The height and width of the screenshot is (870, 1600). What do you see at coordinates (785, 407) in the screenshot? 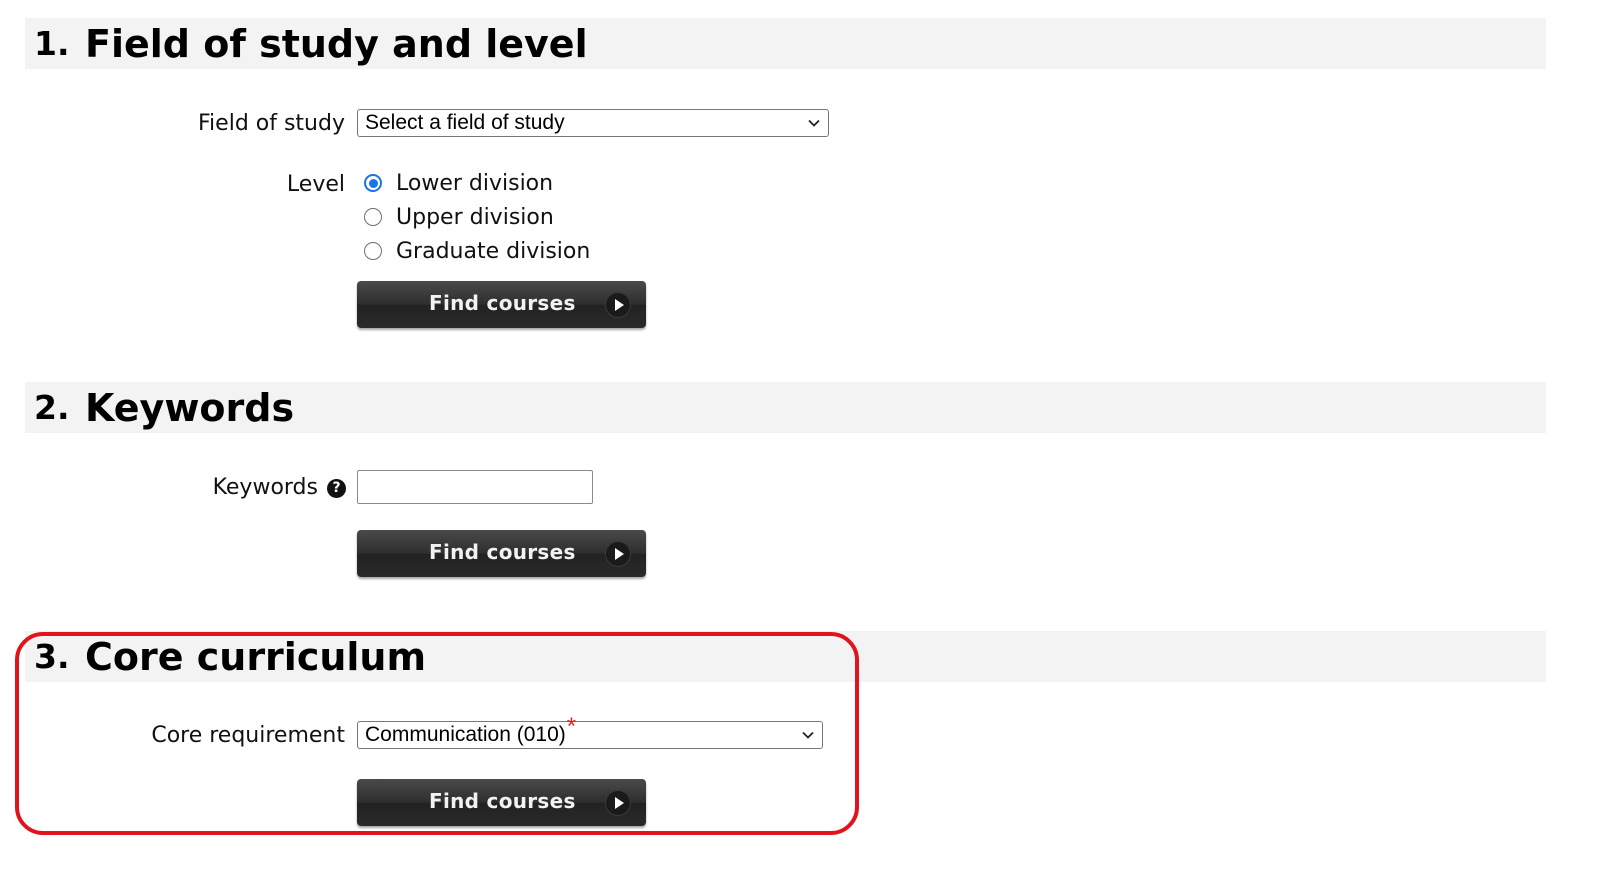
I see `section-header-keywords: 2. Keywords` at bounding box center [785, 407].